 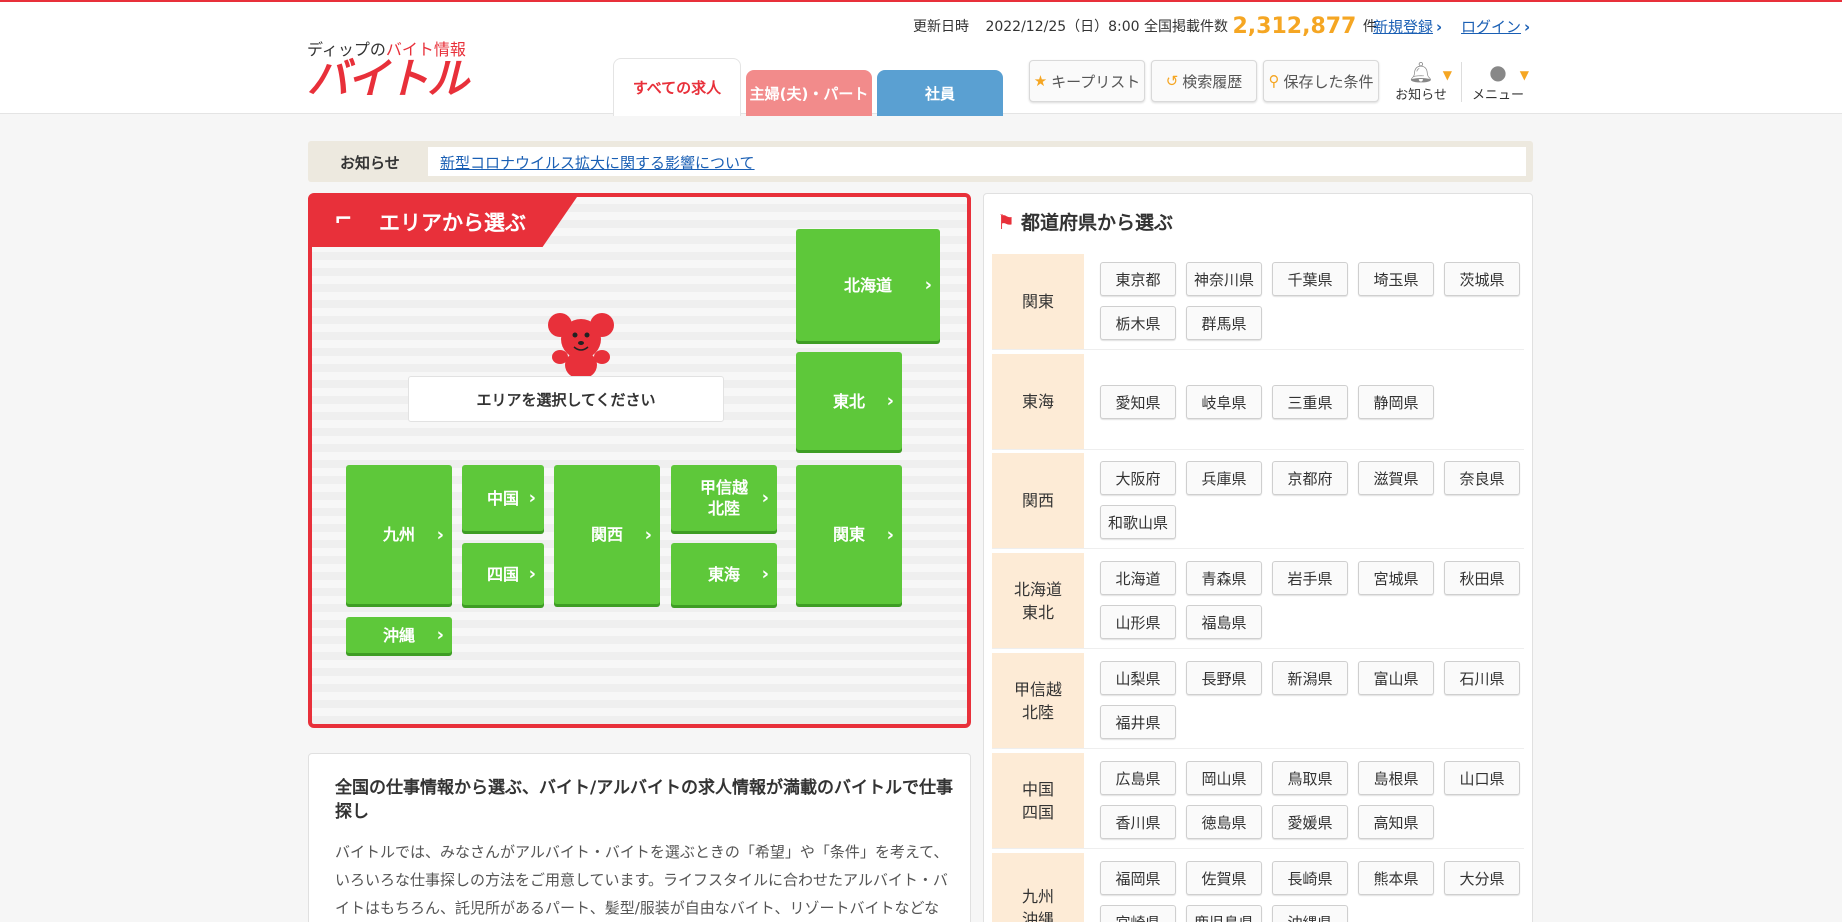 What do you see at coordinates (1224, 878) in the screenshot?
I see `prefecture-button: 佐賀県` at bounding box center [1224, 878].